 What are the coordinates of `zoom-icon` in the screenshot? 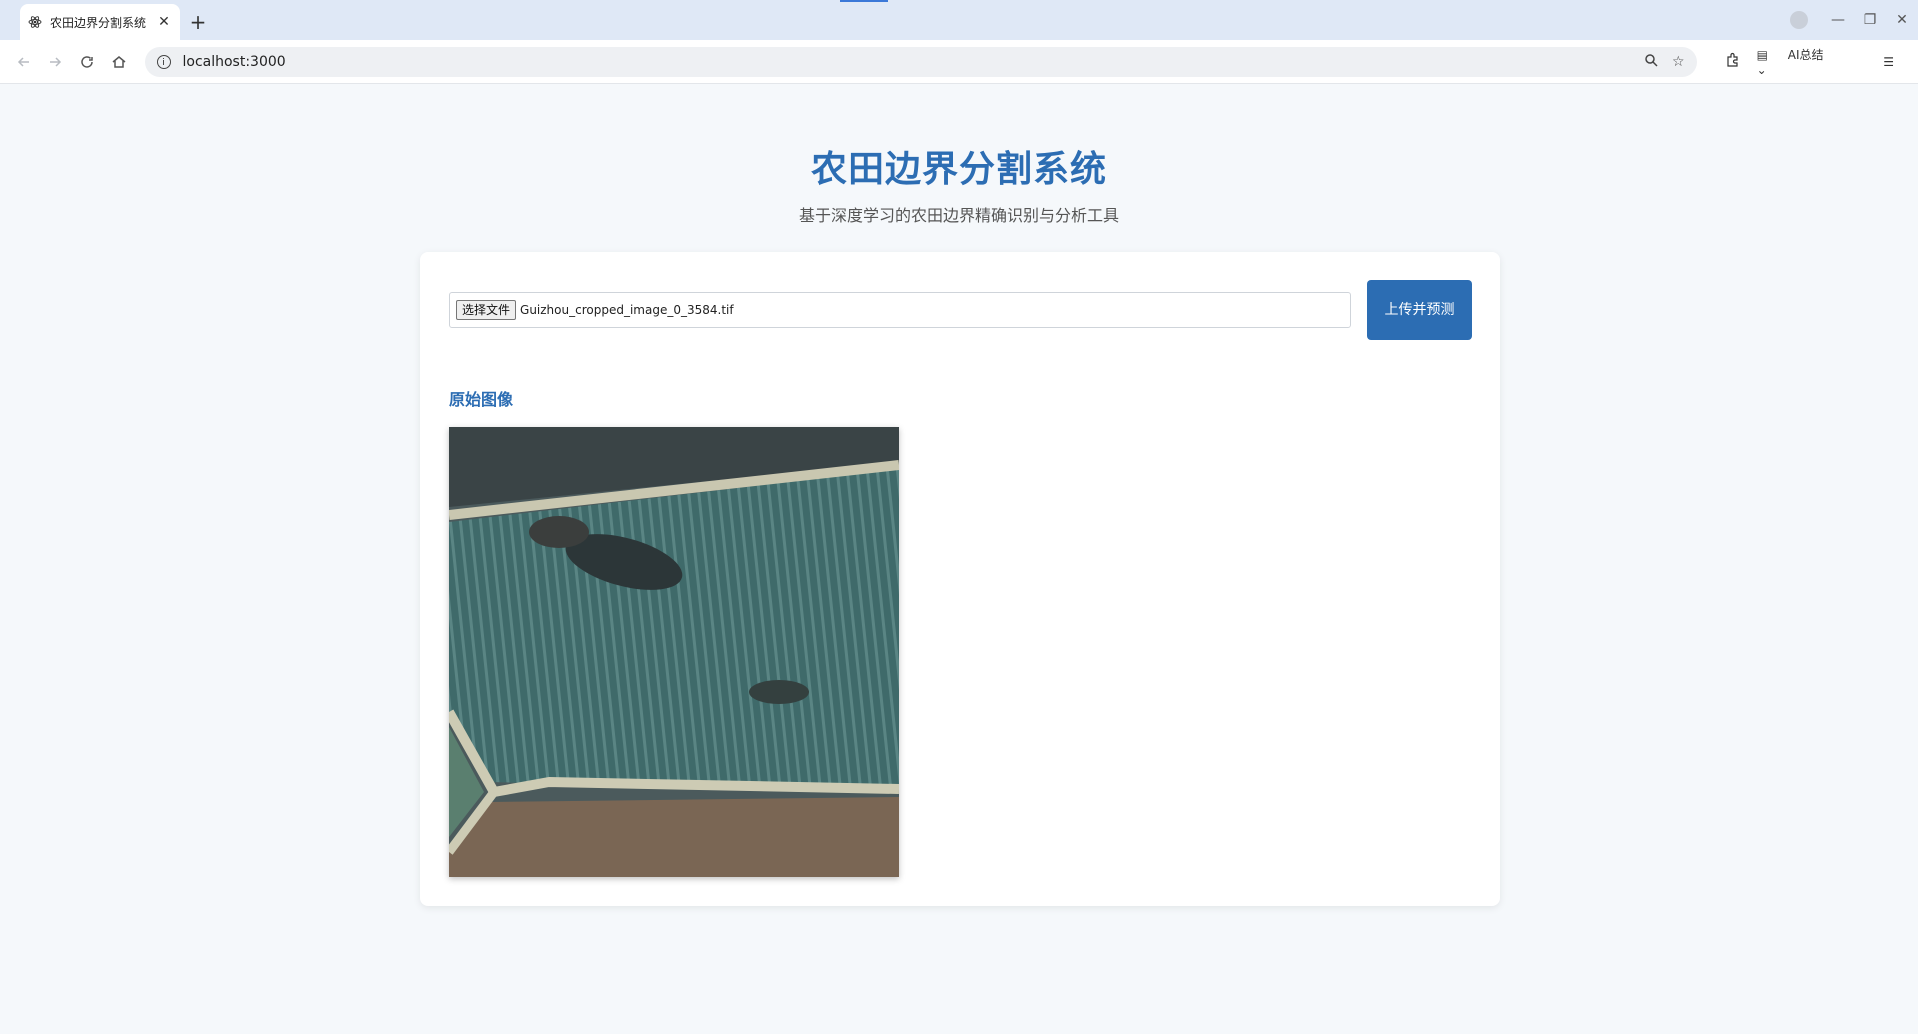 It's located at (1651, 62).